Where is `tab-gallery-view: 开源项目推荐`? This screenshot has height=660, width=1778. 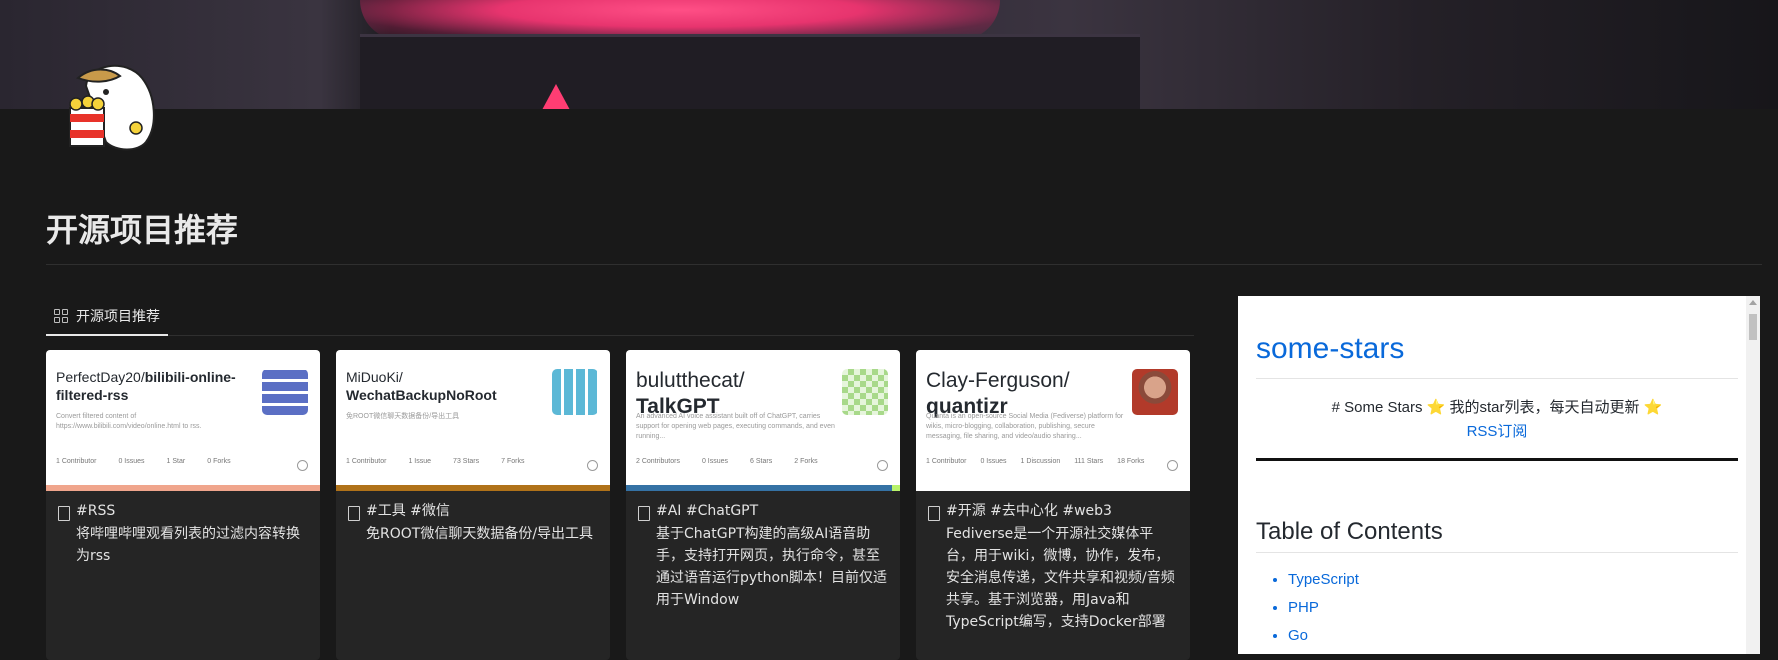
tab-gallery-view: 开源项目推荐 is located at coordinates (107, 317).